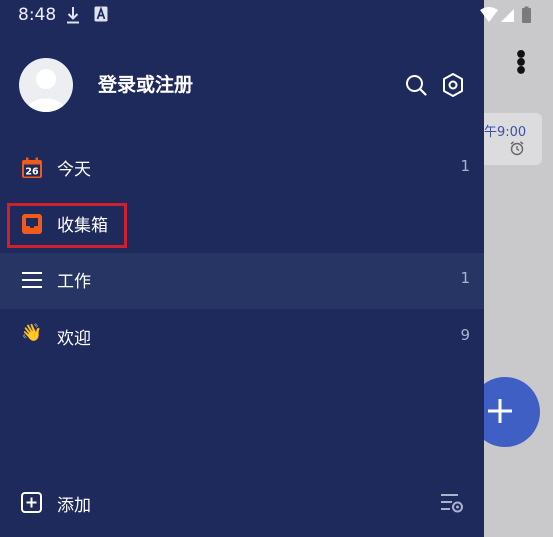 The width and height of the screenshot is (553, 537). Describe the element at coordinates (500, 411) in the screenshot. I see `plus-icon` at that location.